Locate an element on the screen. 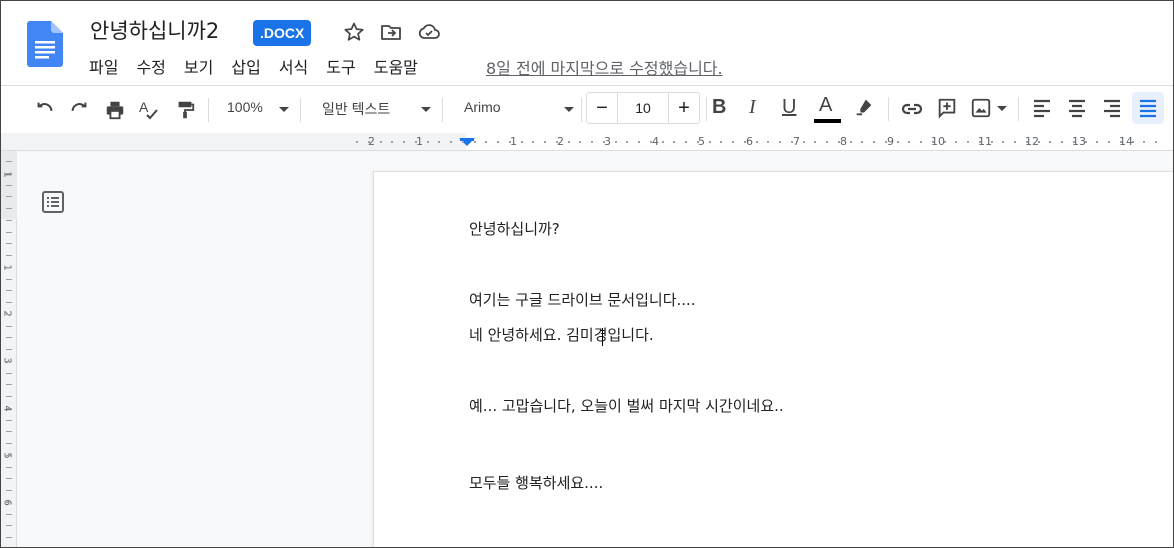 This screenshot has height=548, width=1174. document-line: 네 안녕하세요. 김미경입니다. is located at coordinates (561, 334).